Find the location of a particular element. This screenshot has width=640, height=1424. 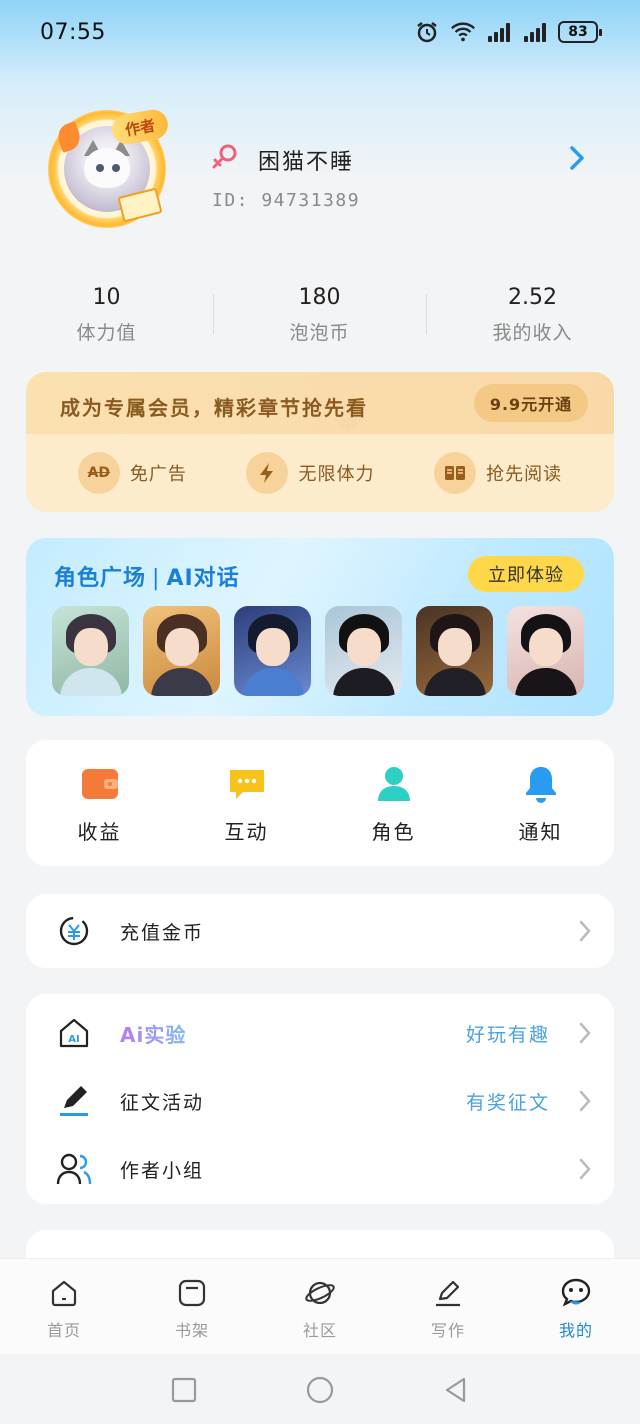

feature-list: AI Ai实验 好玩有趣 征文活动 有奖征文 作者小组 is located at coordinates (320, 1099).